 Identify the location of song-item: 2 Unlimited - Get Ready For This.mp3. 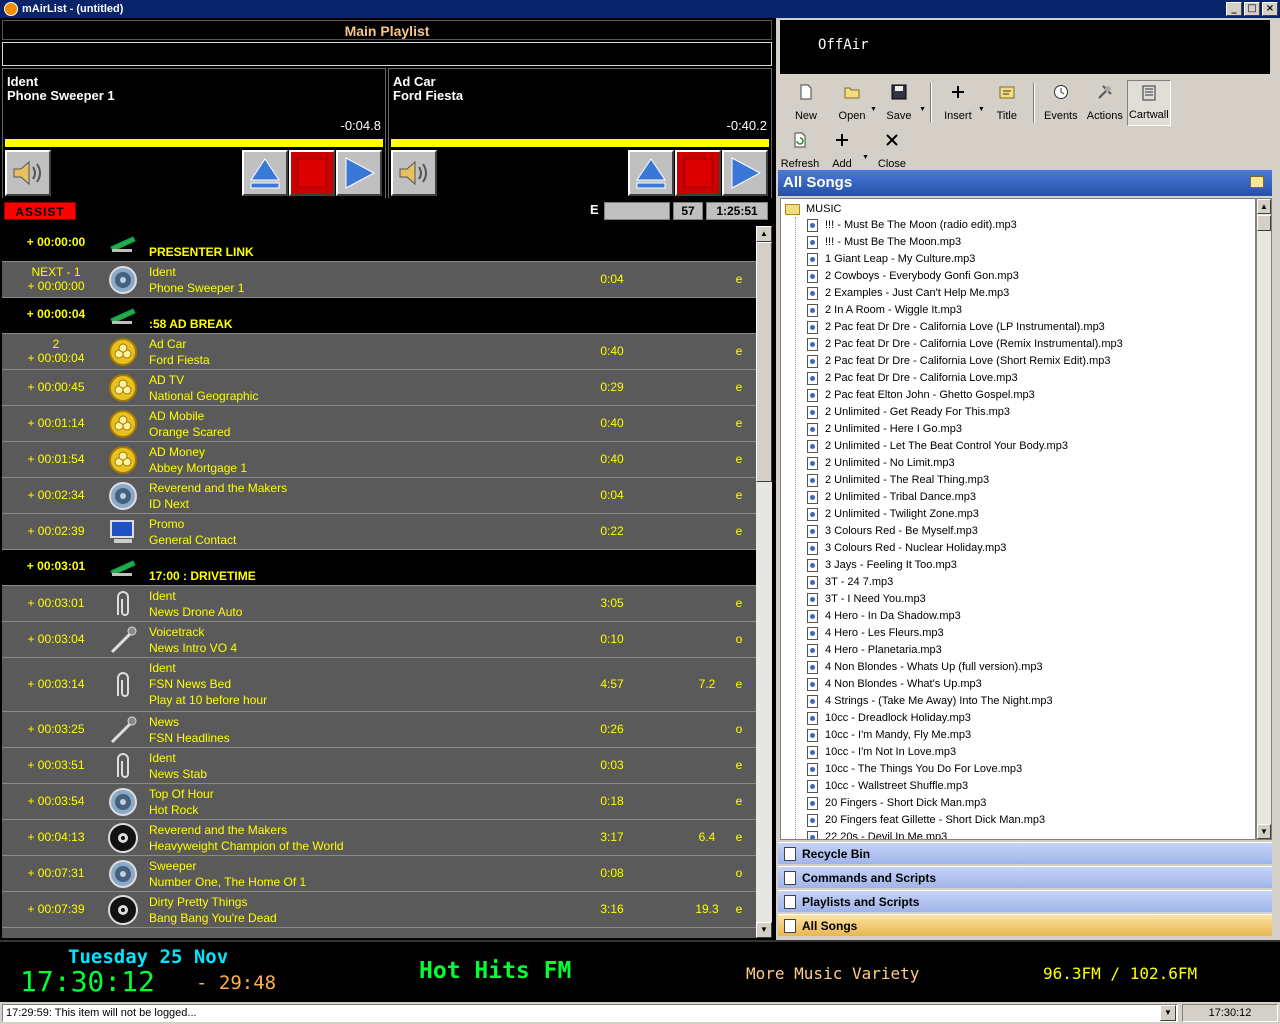
(908, 412).